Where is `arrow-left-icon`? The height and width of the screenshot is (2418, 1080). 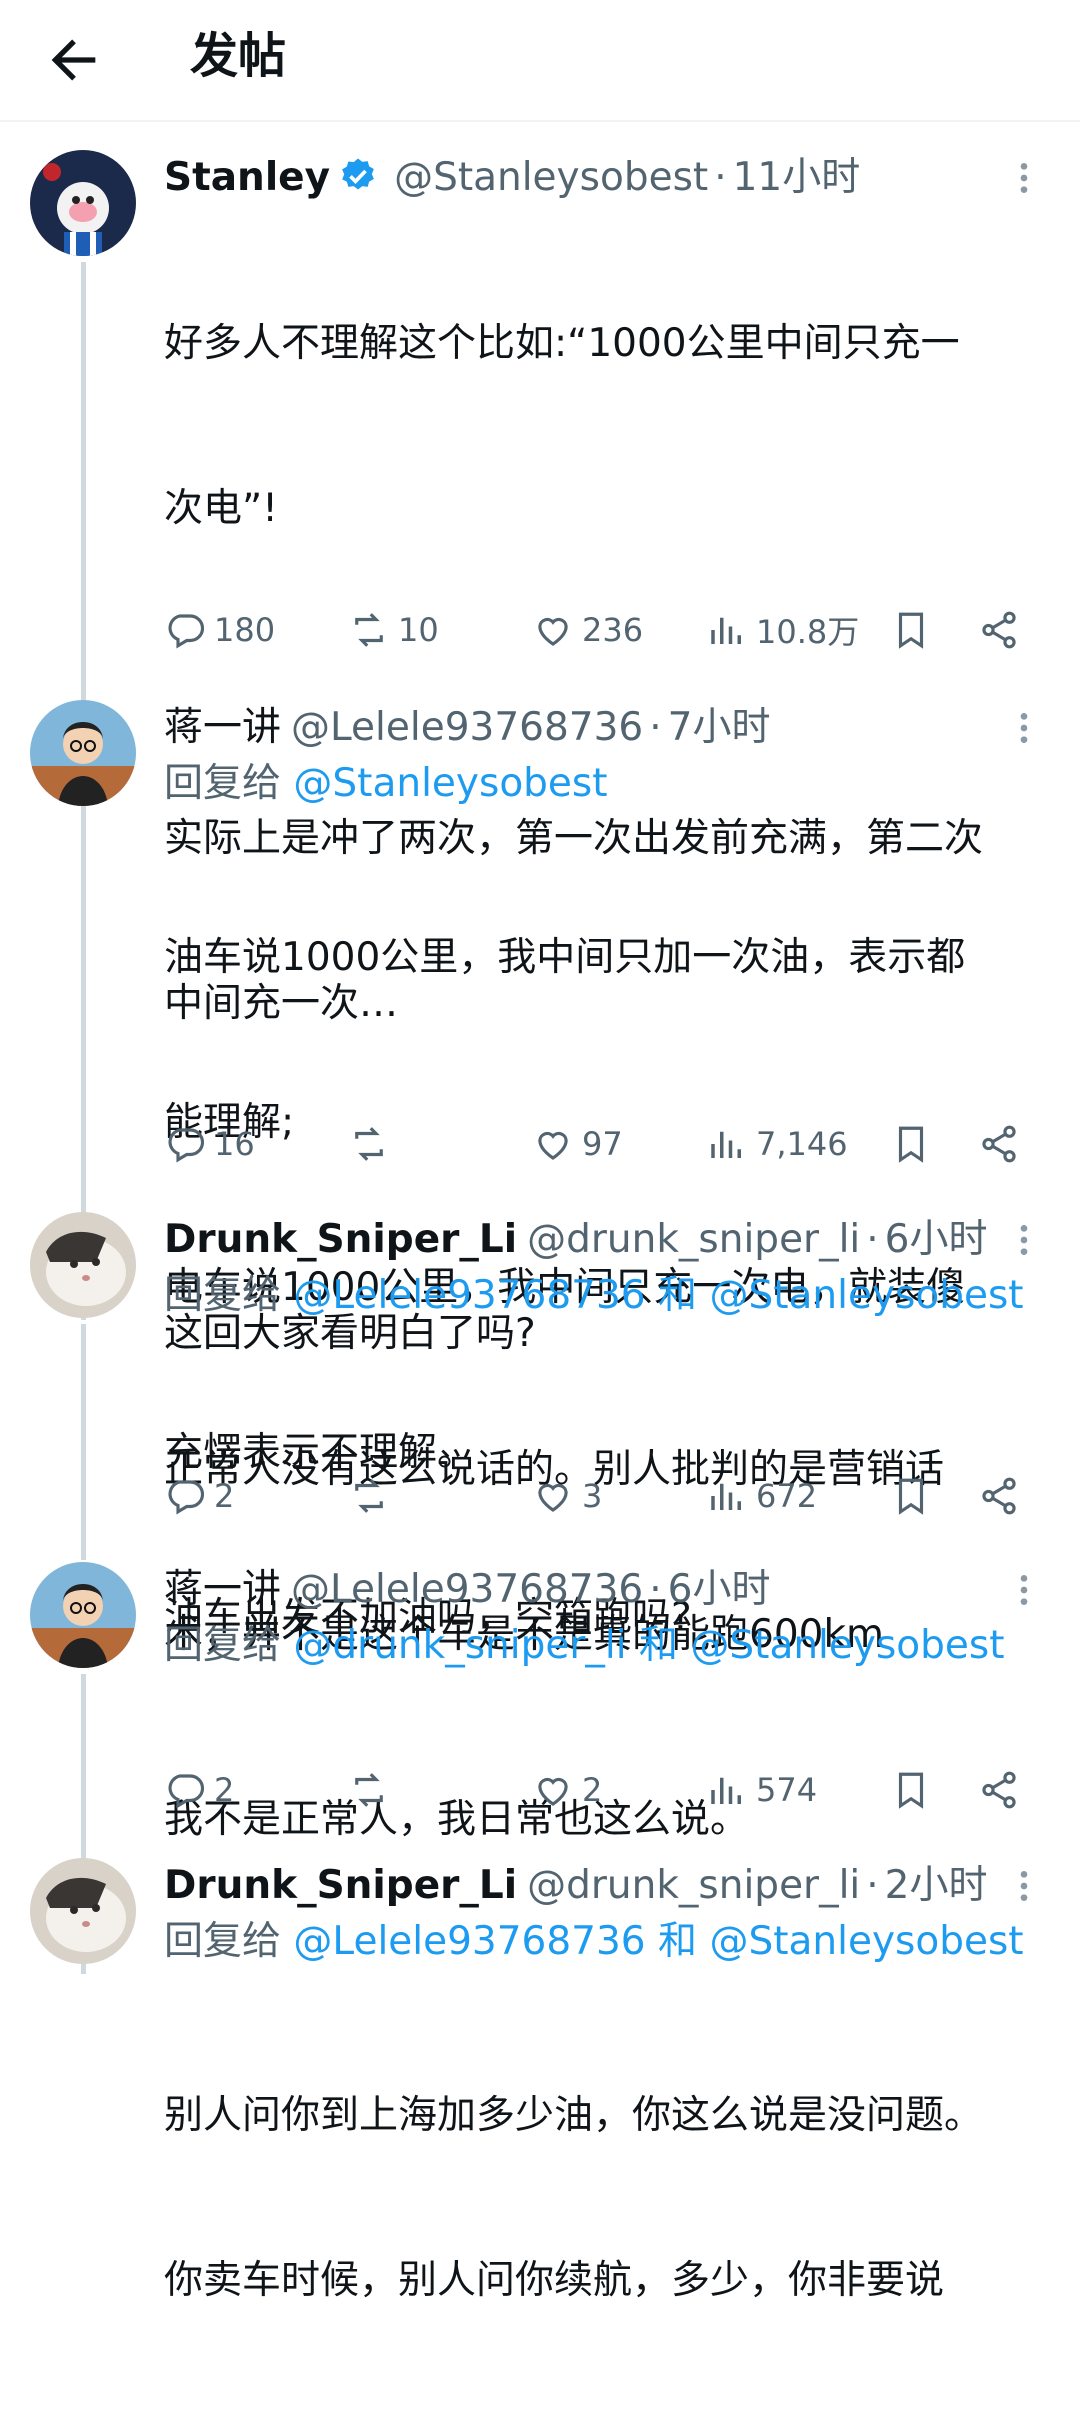 arrow-left-icon is located at coordinates (74, 60).